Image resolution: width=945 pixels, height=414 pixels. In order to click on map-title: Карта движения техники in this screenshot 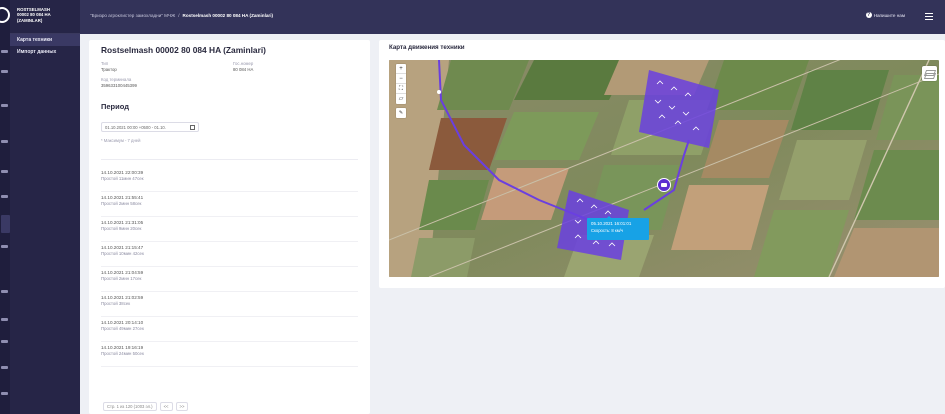, I will do `click(427, 47)`.